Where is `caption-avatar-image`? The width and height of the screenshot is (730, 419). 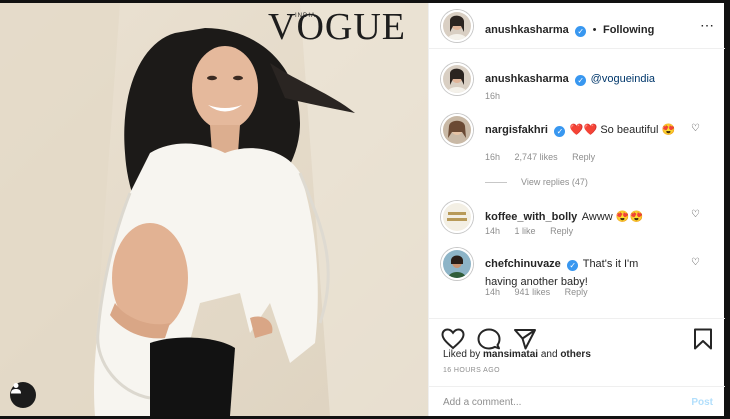 caption-avatar-image is located at coordinates (457, 79).